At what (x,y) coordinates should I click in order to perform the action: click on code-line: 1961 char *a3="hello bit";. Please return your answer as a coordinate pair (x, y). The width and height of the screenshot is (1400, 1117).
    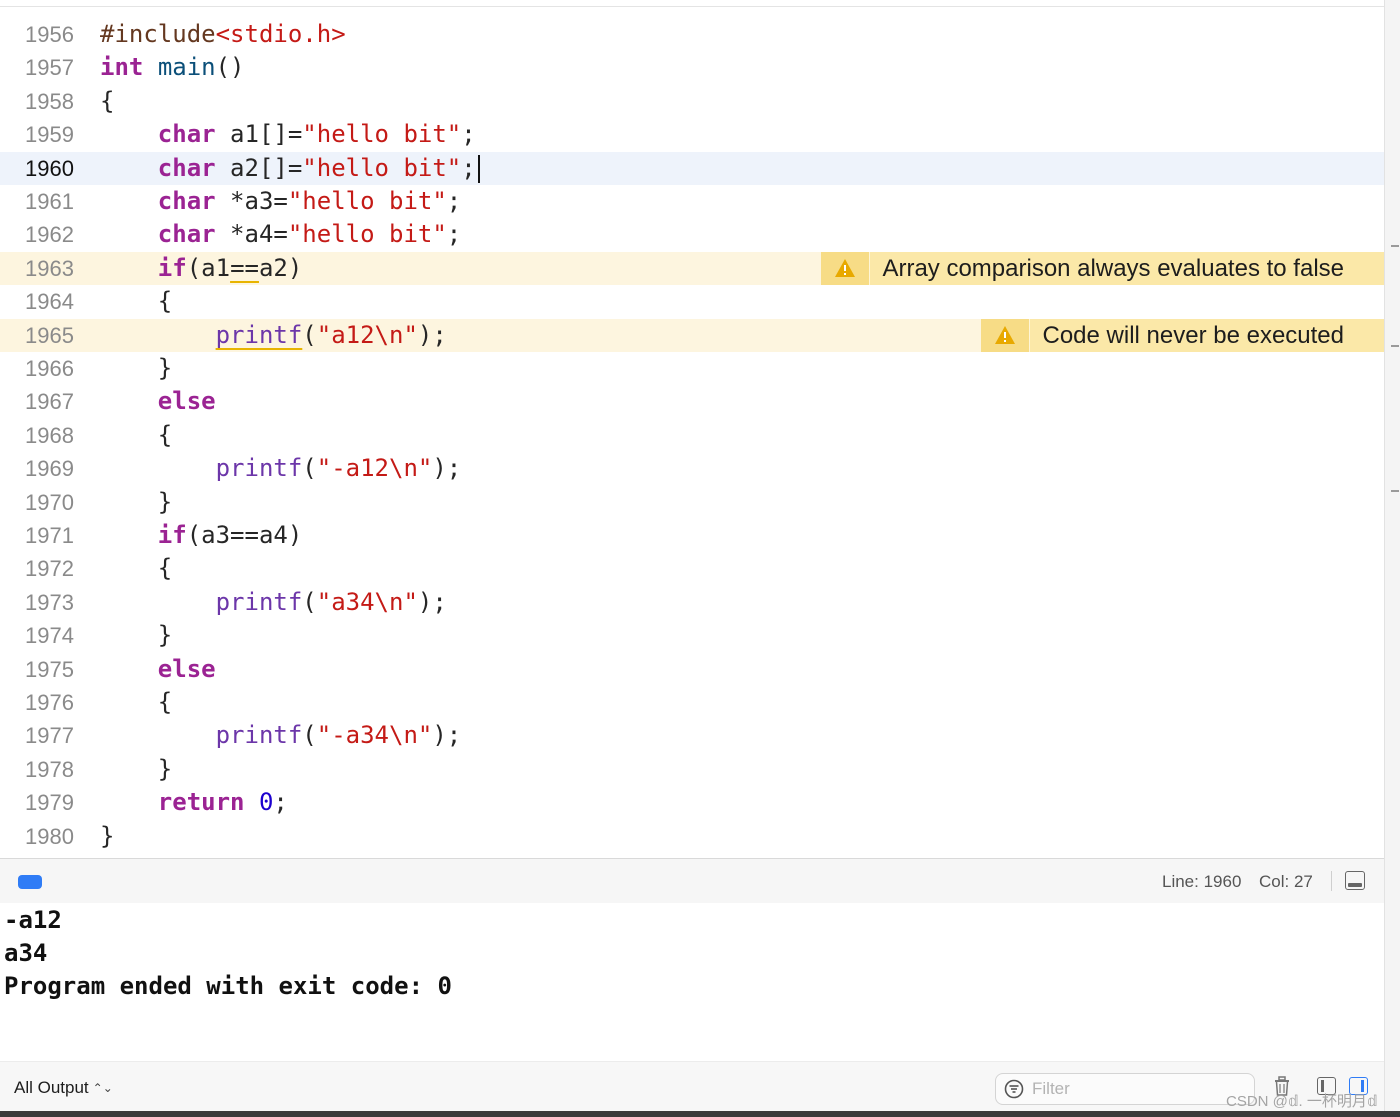
    Looking at the image, I should click on (692, 201).